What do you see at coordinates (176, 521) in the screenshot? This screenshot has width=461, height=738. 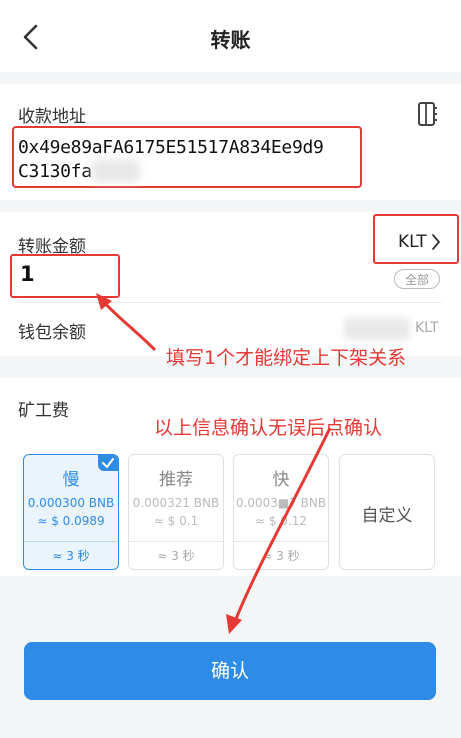 I see `fee-option-usd: ≈ $ 0.1` at bounding box center [176, 521].